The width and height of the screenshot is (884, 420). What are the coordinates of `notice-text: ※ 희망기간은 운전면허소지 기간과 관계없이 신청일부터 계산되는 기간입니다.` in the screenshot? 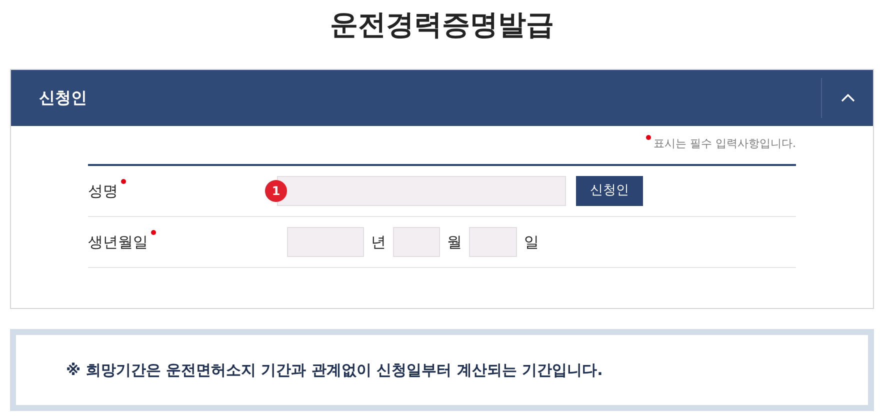 It's located at (334, 370).